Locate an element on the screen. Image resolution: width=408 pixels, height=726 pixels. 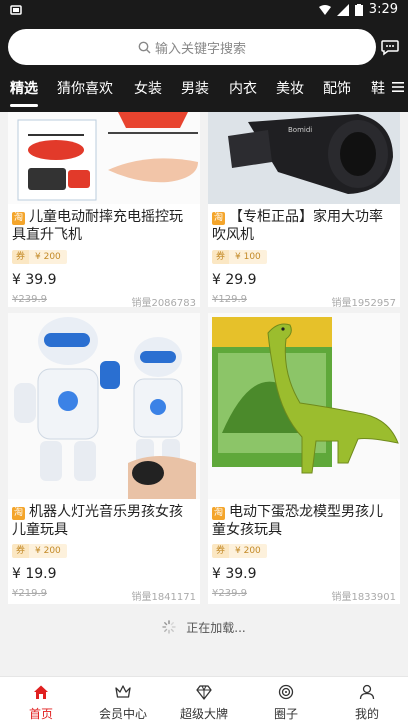
robot-image is located at coordinates (104, 406).